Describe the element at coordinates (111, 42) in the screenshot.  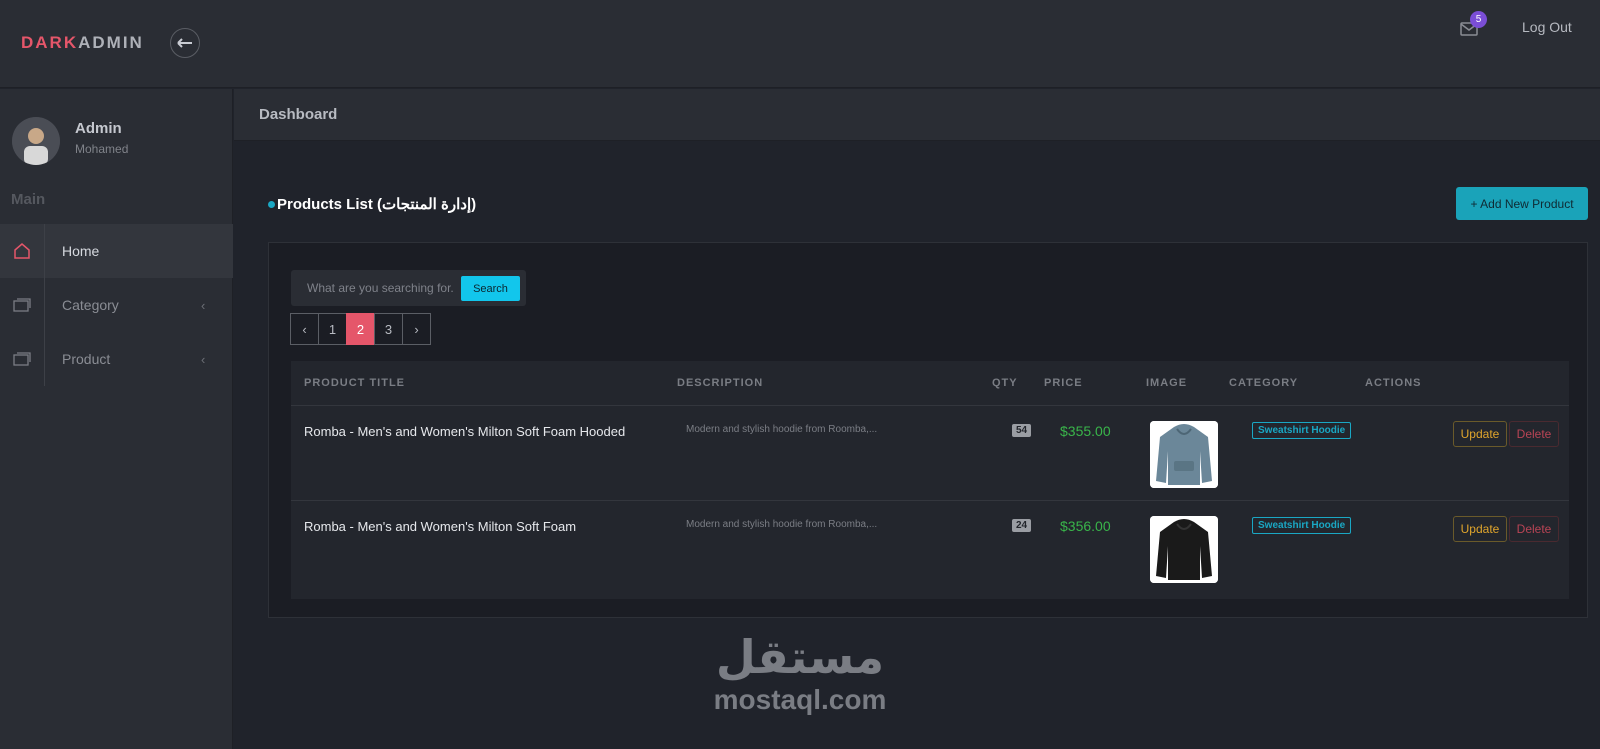
I see `logo-admin: ADMIN` at that location.